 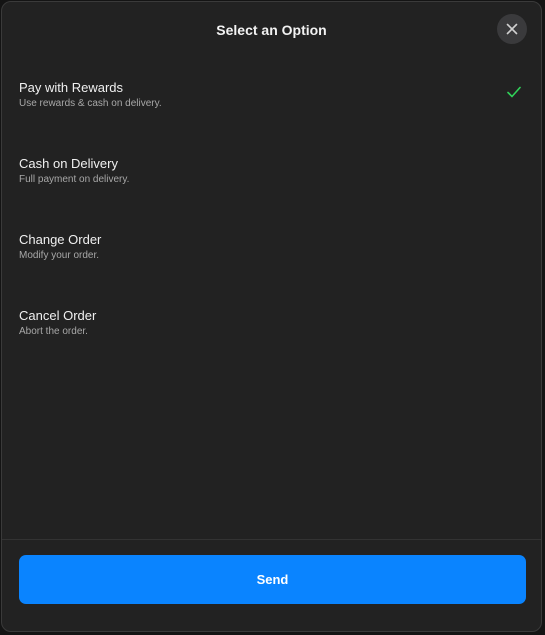 What do you see at coordinates (271, 260) in the screenshot?
I see `option-change-order: Change Order Modify your order.` at bounding box center [271, 260].